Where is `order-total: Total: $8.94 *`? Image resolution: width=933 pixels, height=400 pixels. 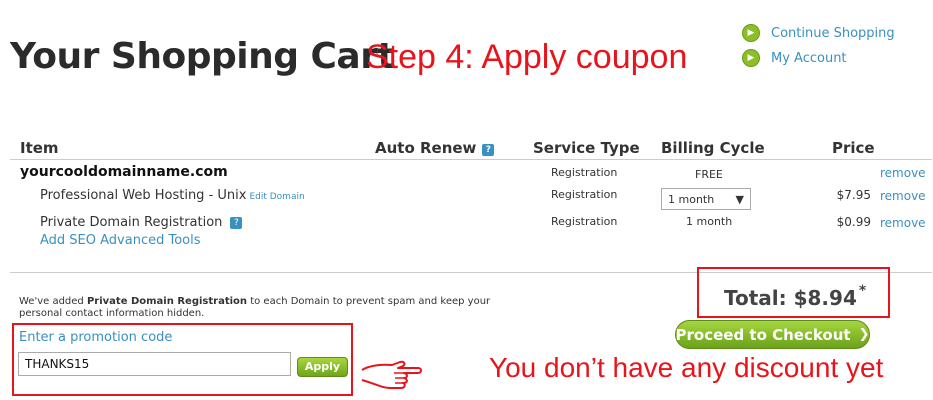 order-total: Total: $8.94 * is located at coordinates (795, 296).